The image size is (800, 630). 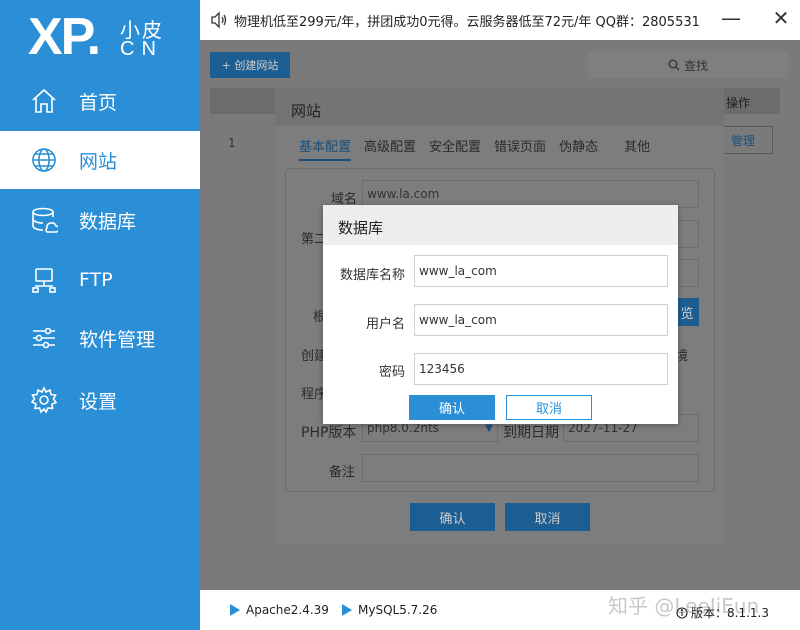 I want to click on browse-button: 览, so click(x=687, y=312).